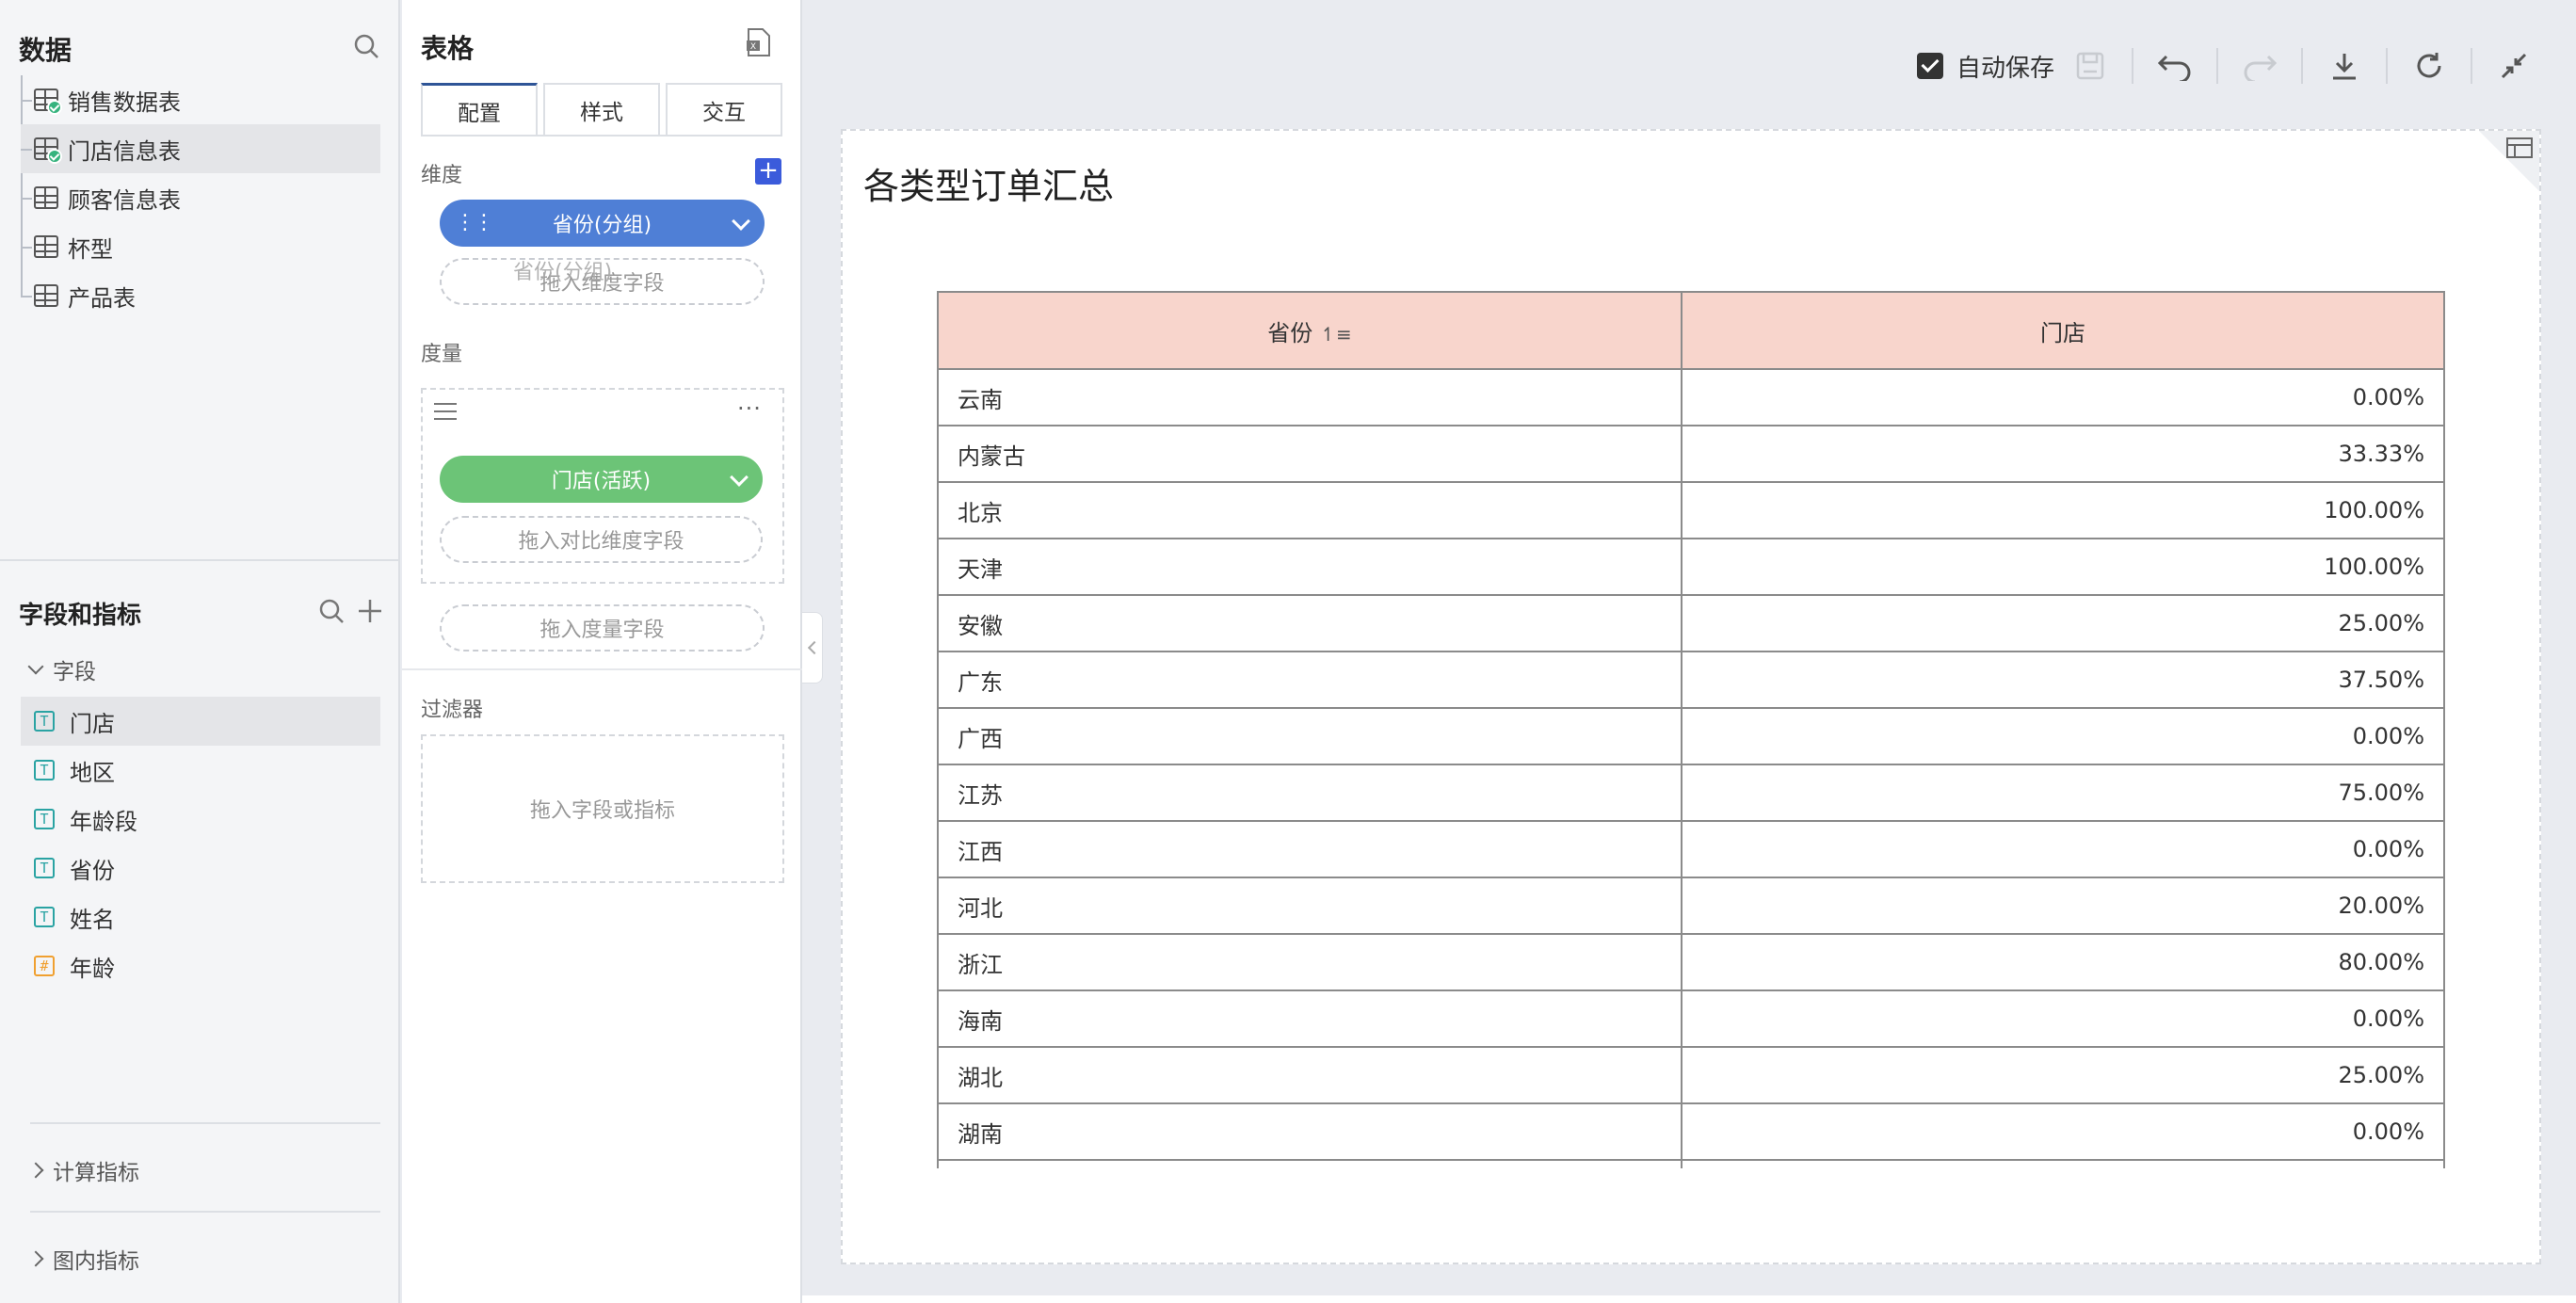  I want to click on chart-metrics-toggle: 图内指标, so click(83, 1259).